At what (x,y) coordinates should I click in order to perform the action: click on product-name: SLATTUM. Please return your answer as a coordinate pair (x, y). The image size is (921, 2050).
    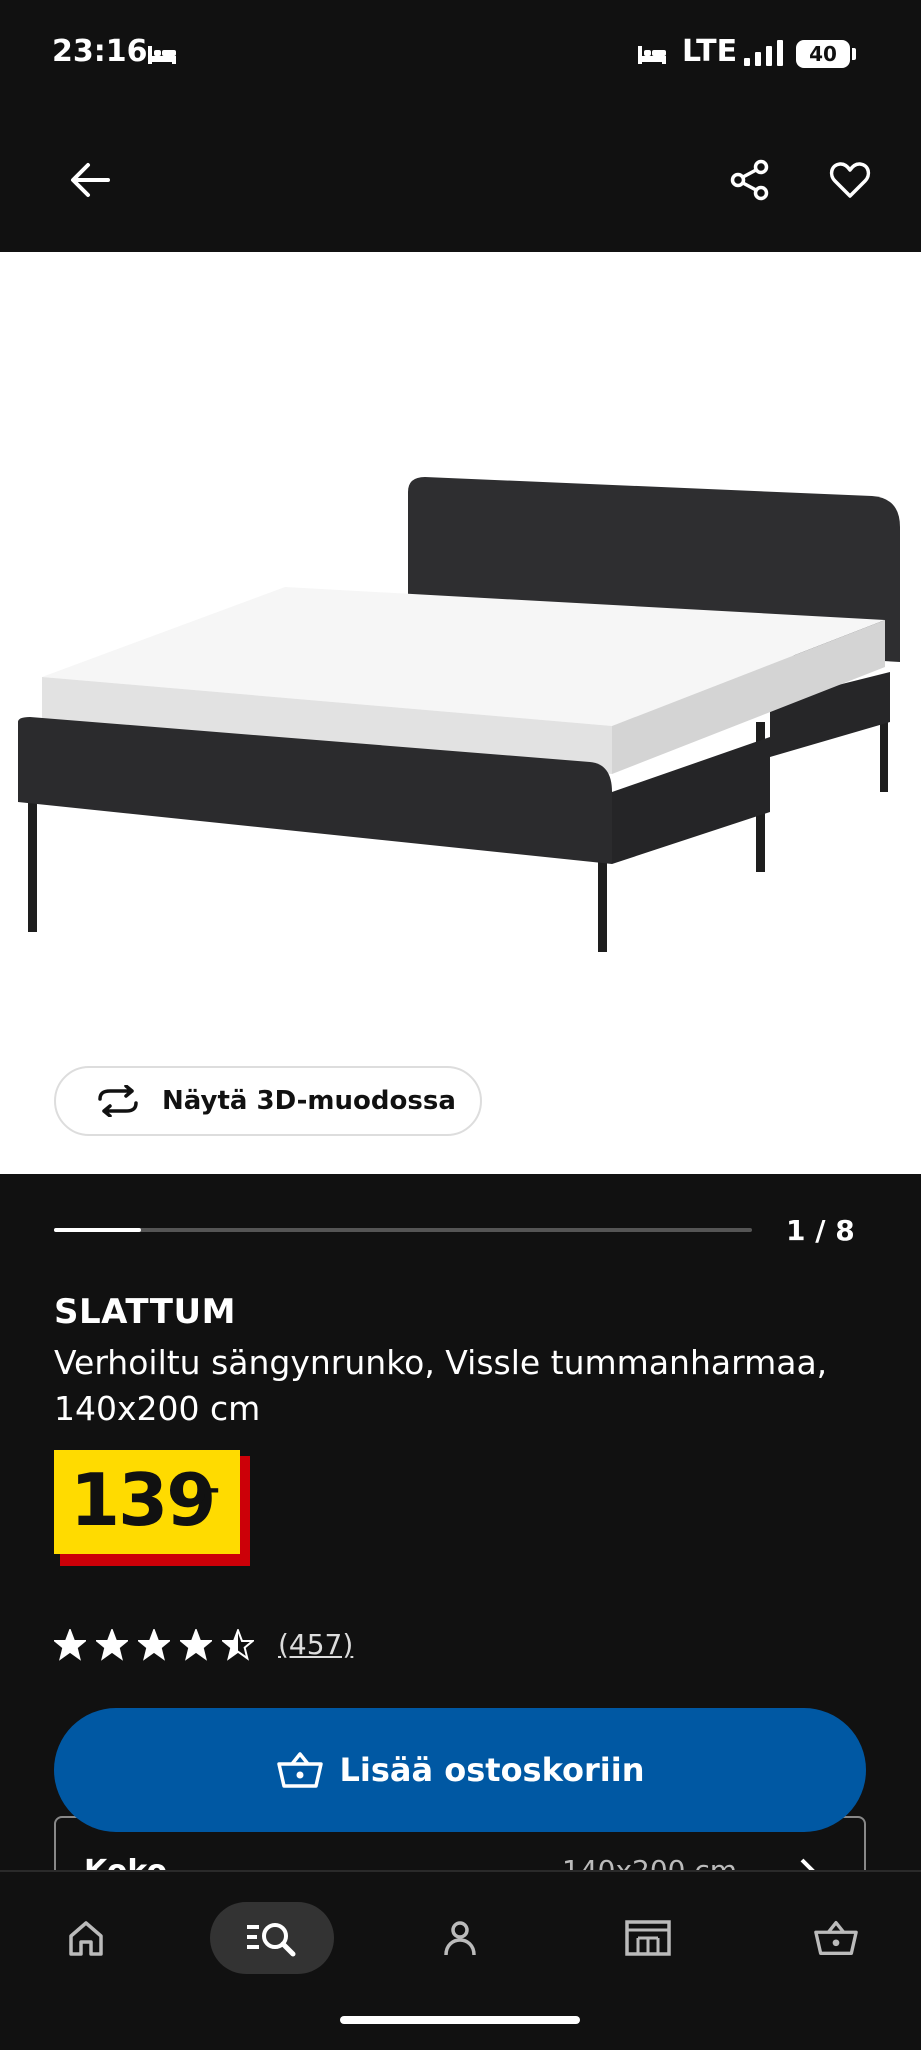
    Looking at the image, I should click on (145, 1312).